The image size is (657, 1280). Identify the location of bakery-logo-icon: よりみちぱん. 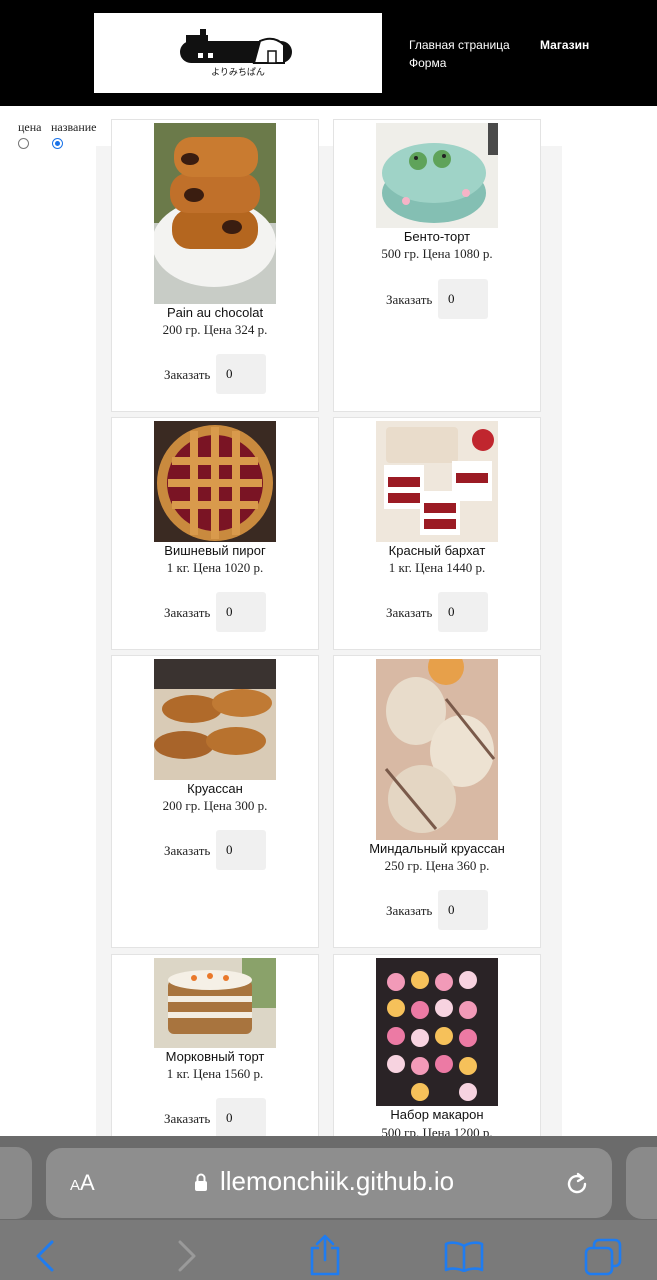
(236, 53).